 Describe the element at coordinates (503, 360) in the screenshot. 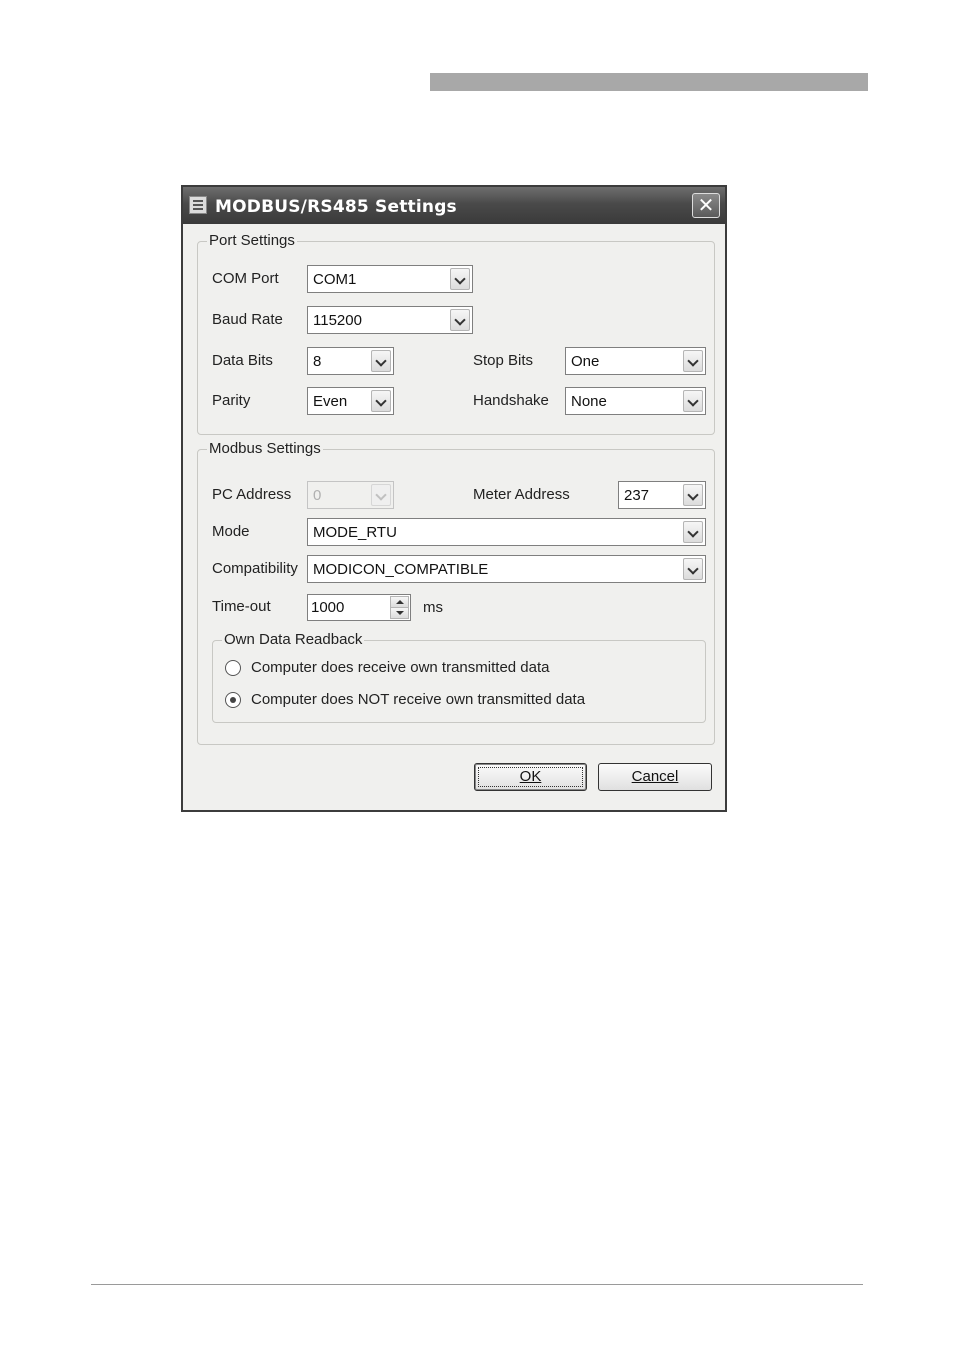

I see `stop-bits-label: Stop Bits` at that location.